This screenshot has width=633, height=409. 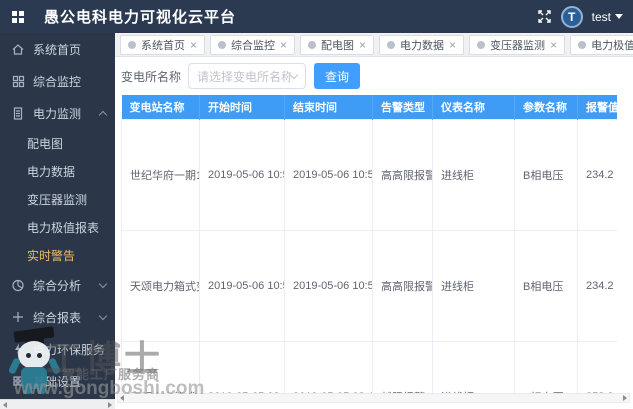 What do you see at coordinates (57, 49) in the screenshot?
I see `sidebar-item-home: 系统首页` at bounding box center [57, 49].